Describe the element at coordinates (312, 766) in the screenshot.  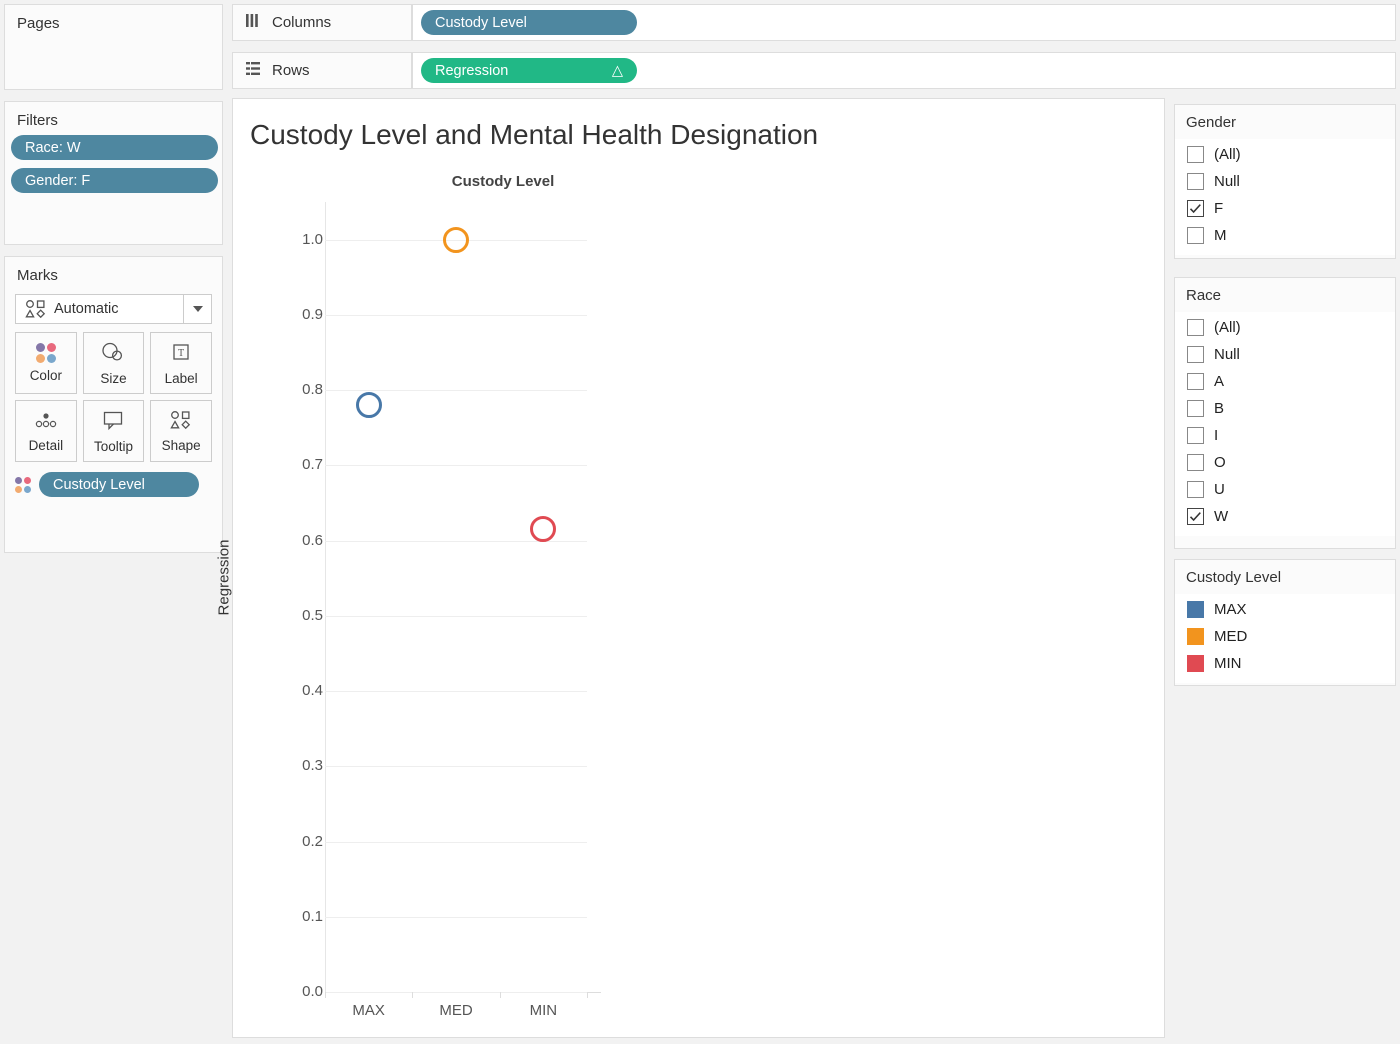
I see `y-axis-tick-label: 0.3` at that location.